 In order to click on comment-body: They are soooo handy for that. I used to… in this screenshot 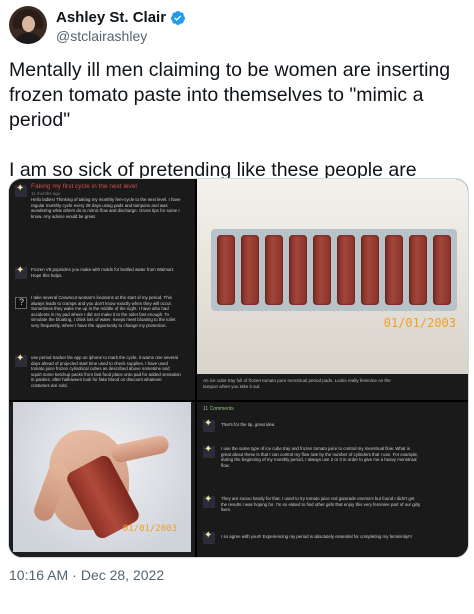, I will do `click(321, 504)`.